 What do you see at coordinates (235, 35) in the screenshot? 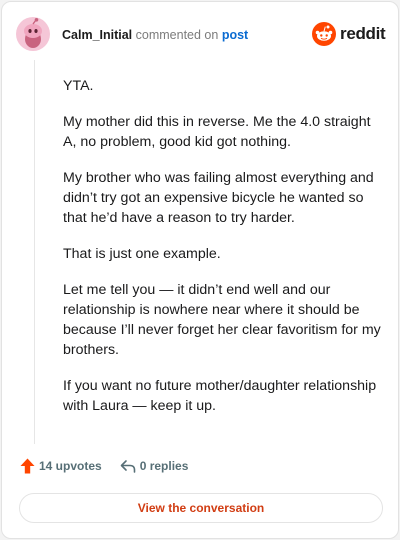
I see `post-link: post` at bounding box center [235, 35].